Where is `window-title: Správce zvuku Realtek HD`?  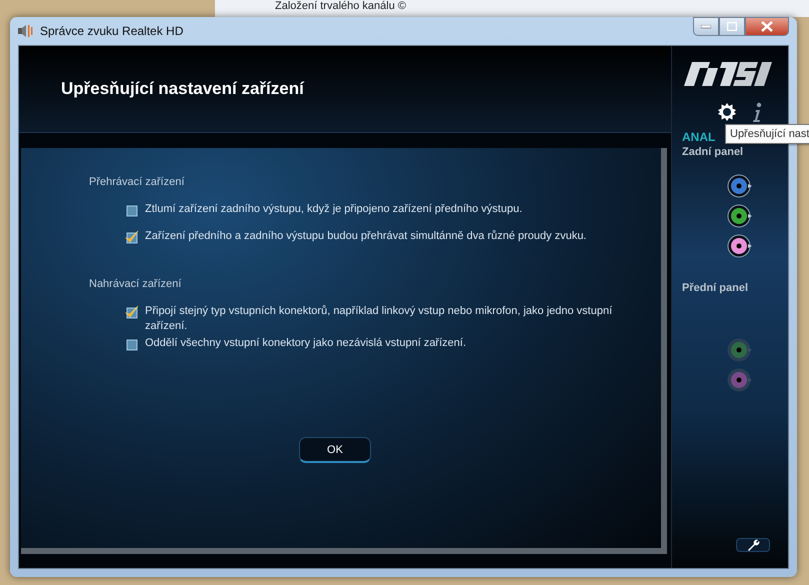 window-title: Správce zvuku Realtek HD is located at coordinates (112, 31).